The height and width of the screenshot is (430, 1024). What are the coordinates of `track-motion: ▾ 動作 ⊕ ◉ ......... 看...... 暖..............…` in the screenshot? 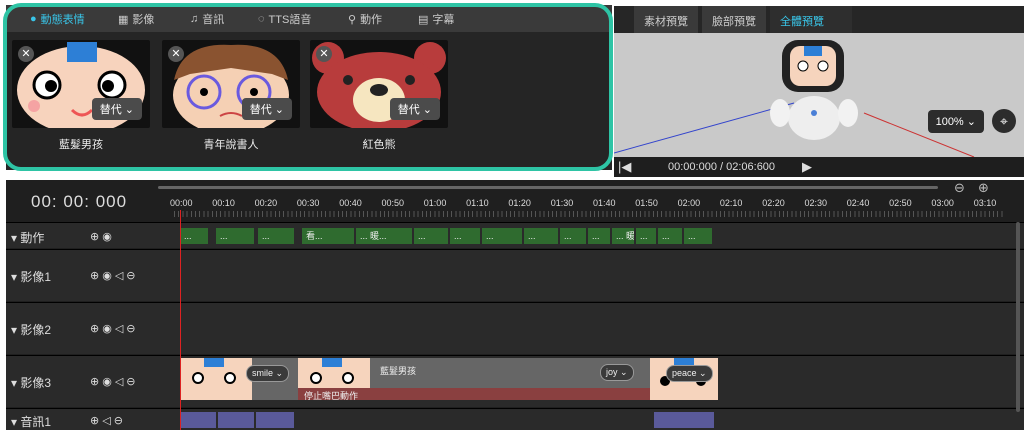 It's located at (515, 235).